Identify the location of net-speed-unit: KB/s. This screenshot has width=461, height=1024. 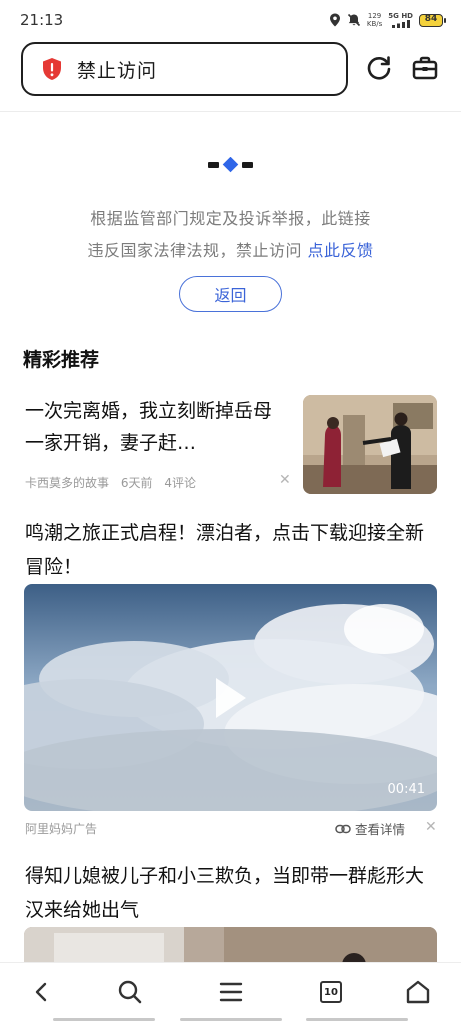
(374, 24).